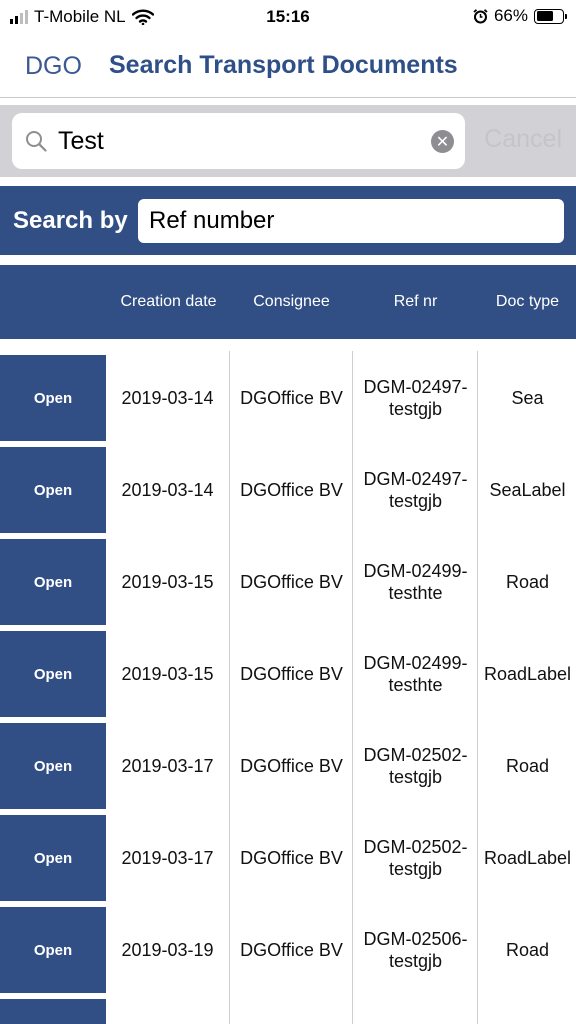 This screenshot has width=576, height=1024. What do you see at coordinates (442, 141) in the screenshot?
I see `clear-search-icon: ✕` at bounding box center [442, 141].